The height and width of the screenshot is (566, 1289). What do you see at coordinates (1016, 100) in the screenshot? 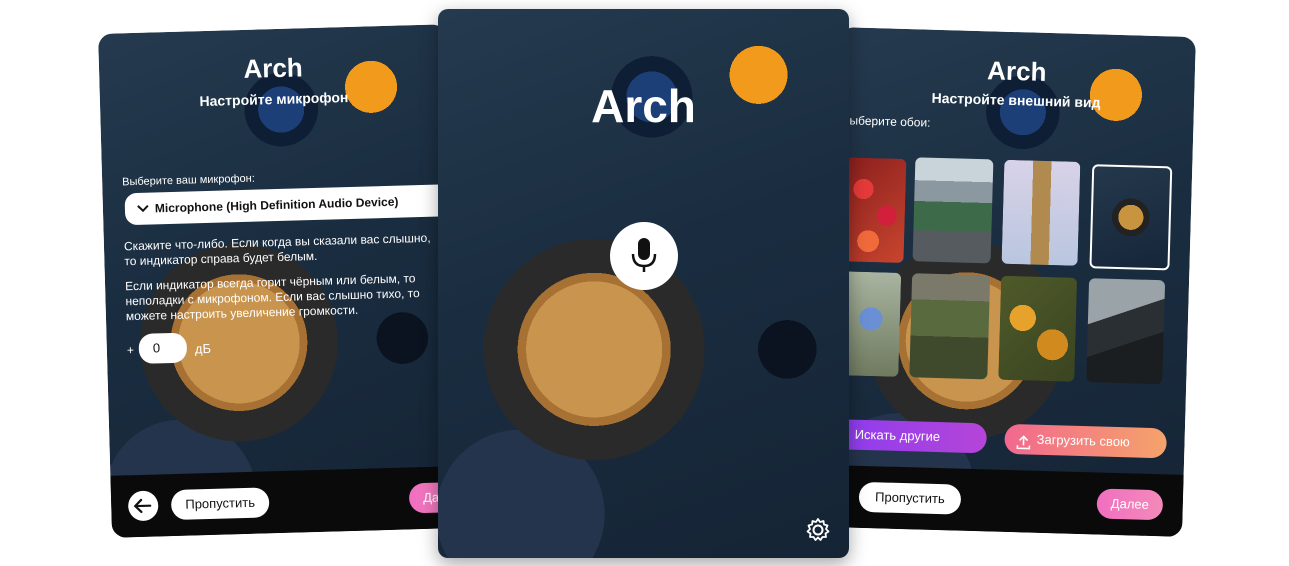
I see `screen-subtitle: Настройте внешний вид` at bounding box center [1016, 100].